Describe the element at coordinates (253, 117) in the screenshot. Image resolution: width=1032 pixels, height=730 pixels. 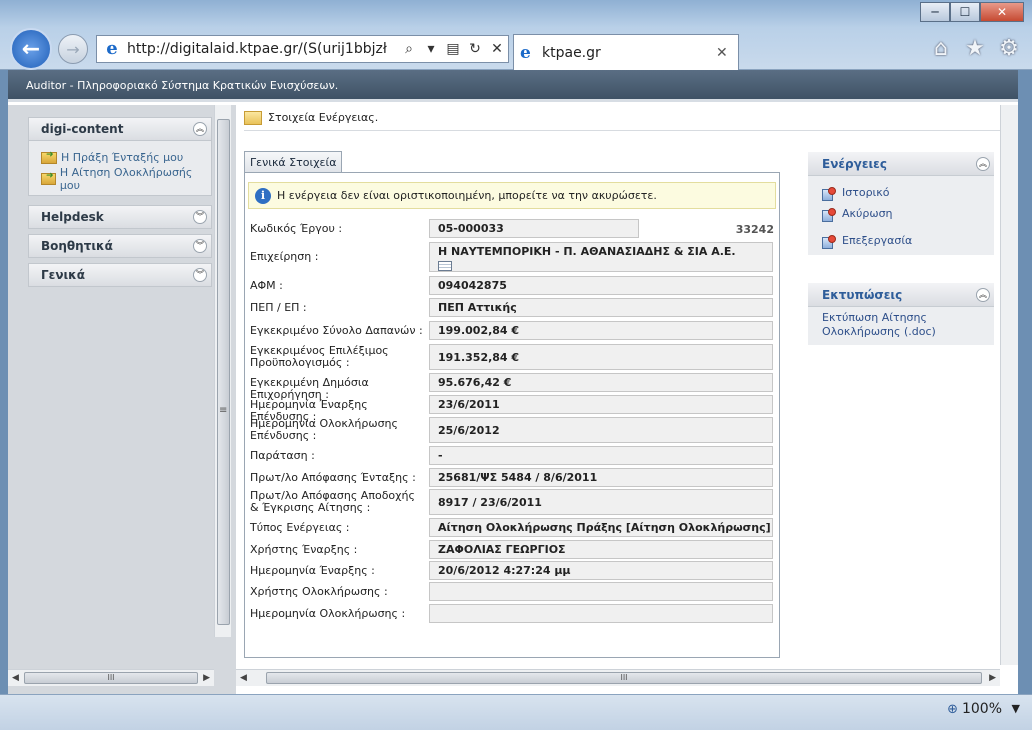
I see `open-folder-icon` at that location.